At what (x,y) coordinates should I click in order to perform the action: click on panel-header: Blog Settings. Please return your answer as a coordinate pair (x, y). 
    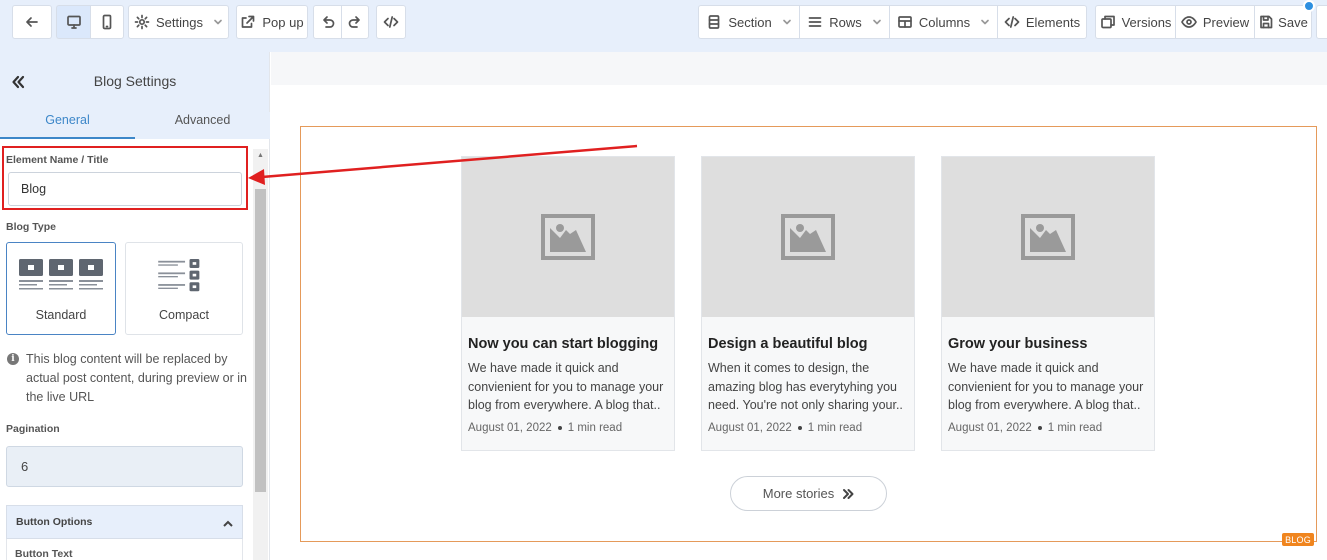
    Looking at the image, I should click on (134, 82).